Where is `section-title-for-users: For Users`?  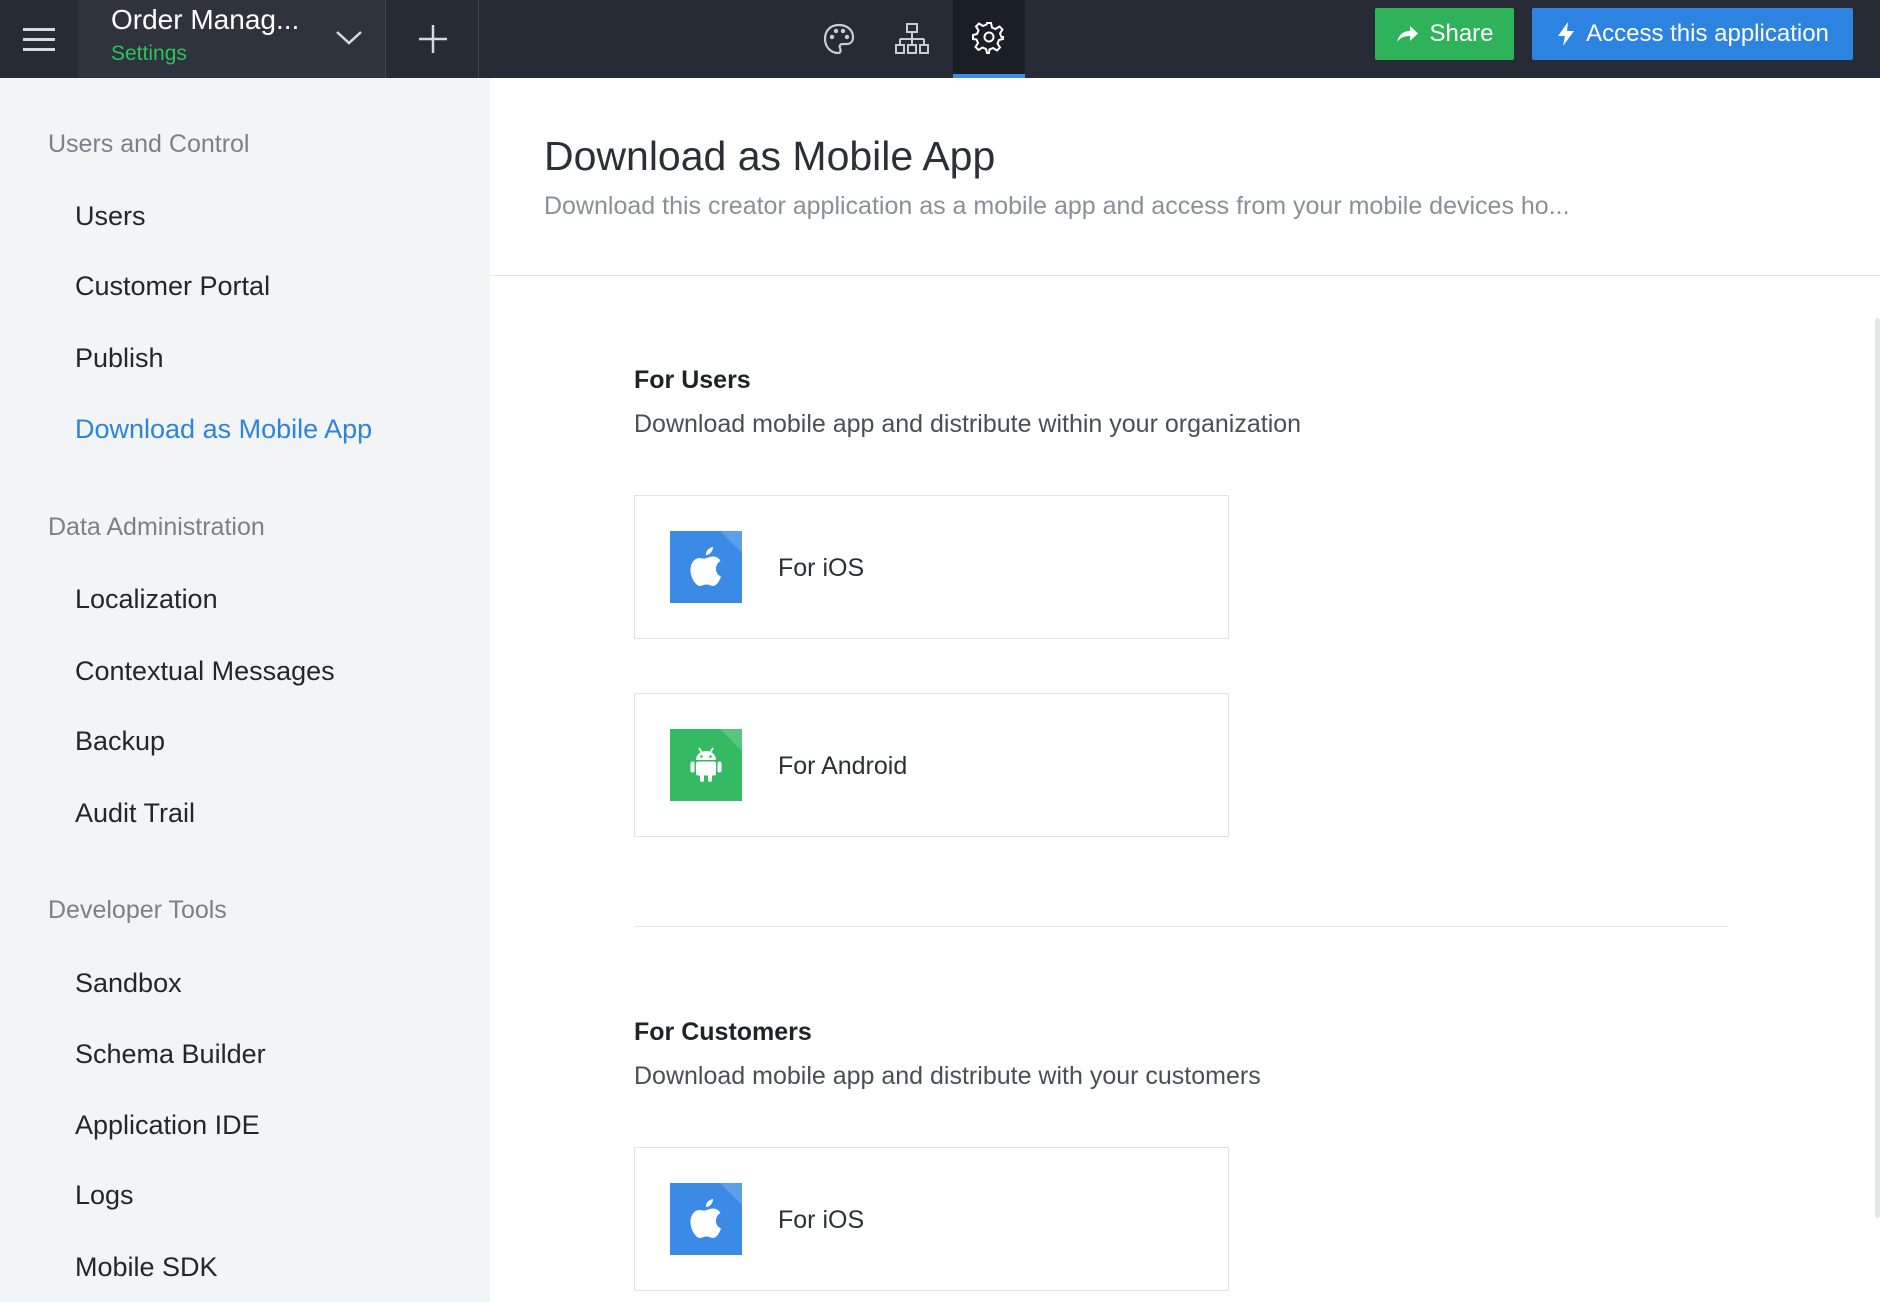 section-title-for-users: For Users is located at coordinates (692, 380).